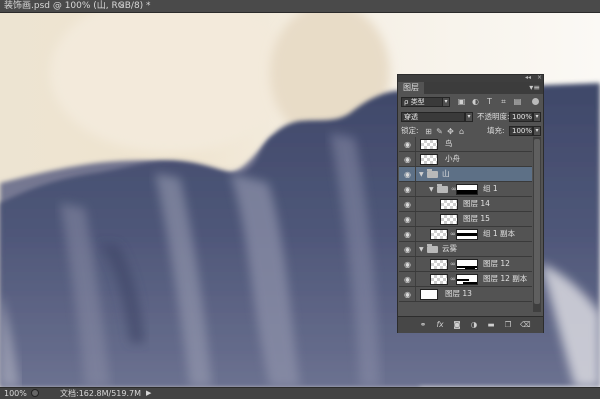  I want to click on layer-row-bird: ◉ 鸟, so click(465, 144).